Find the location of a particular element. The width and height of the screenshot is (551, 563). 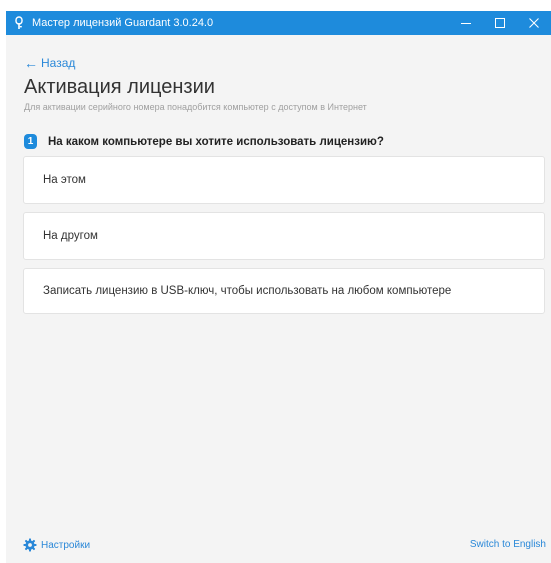

window-controls is located at coordinates (500, 23).